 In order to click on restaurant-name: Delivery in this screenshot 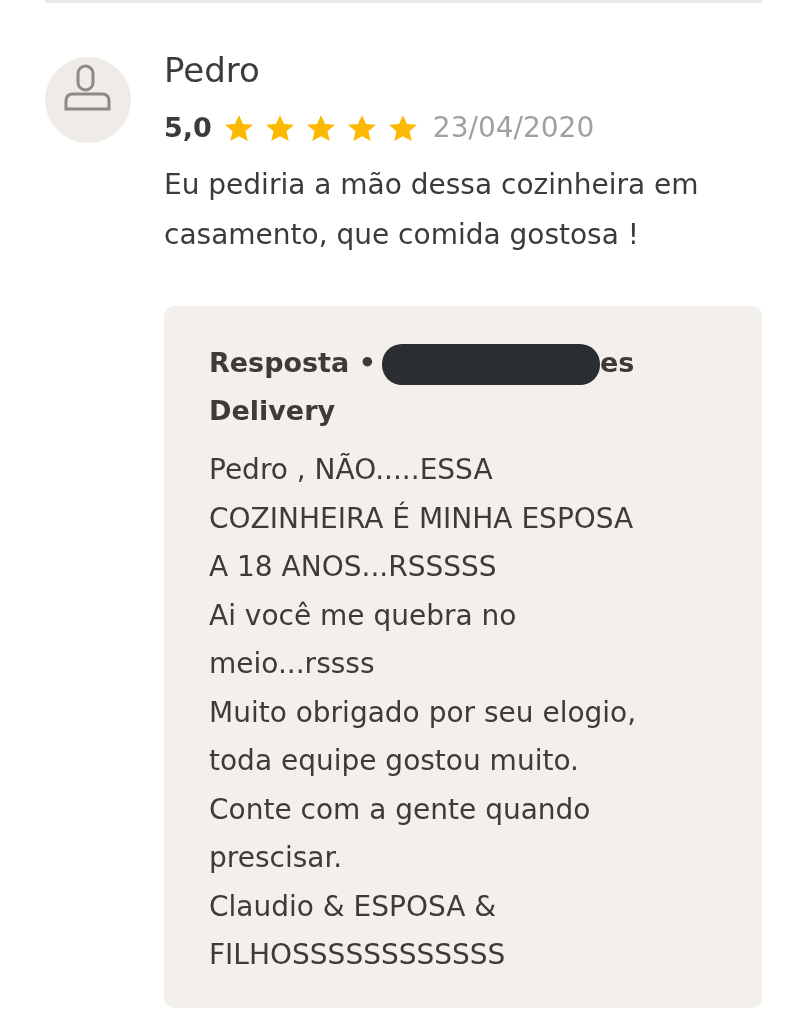, I will do `click(272, 411)`.